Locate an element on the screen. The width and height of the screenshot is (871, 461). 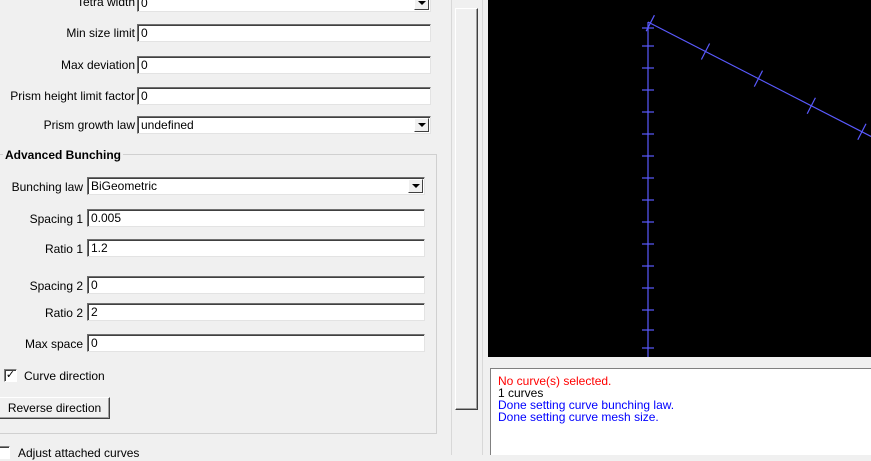
min-size-limit-label: Min size limit is located at coordinates (100, 33).